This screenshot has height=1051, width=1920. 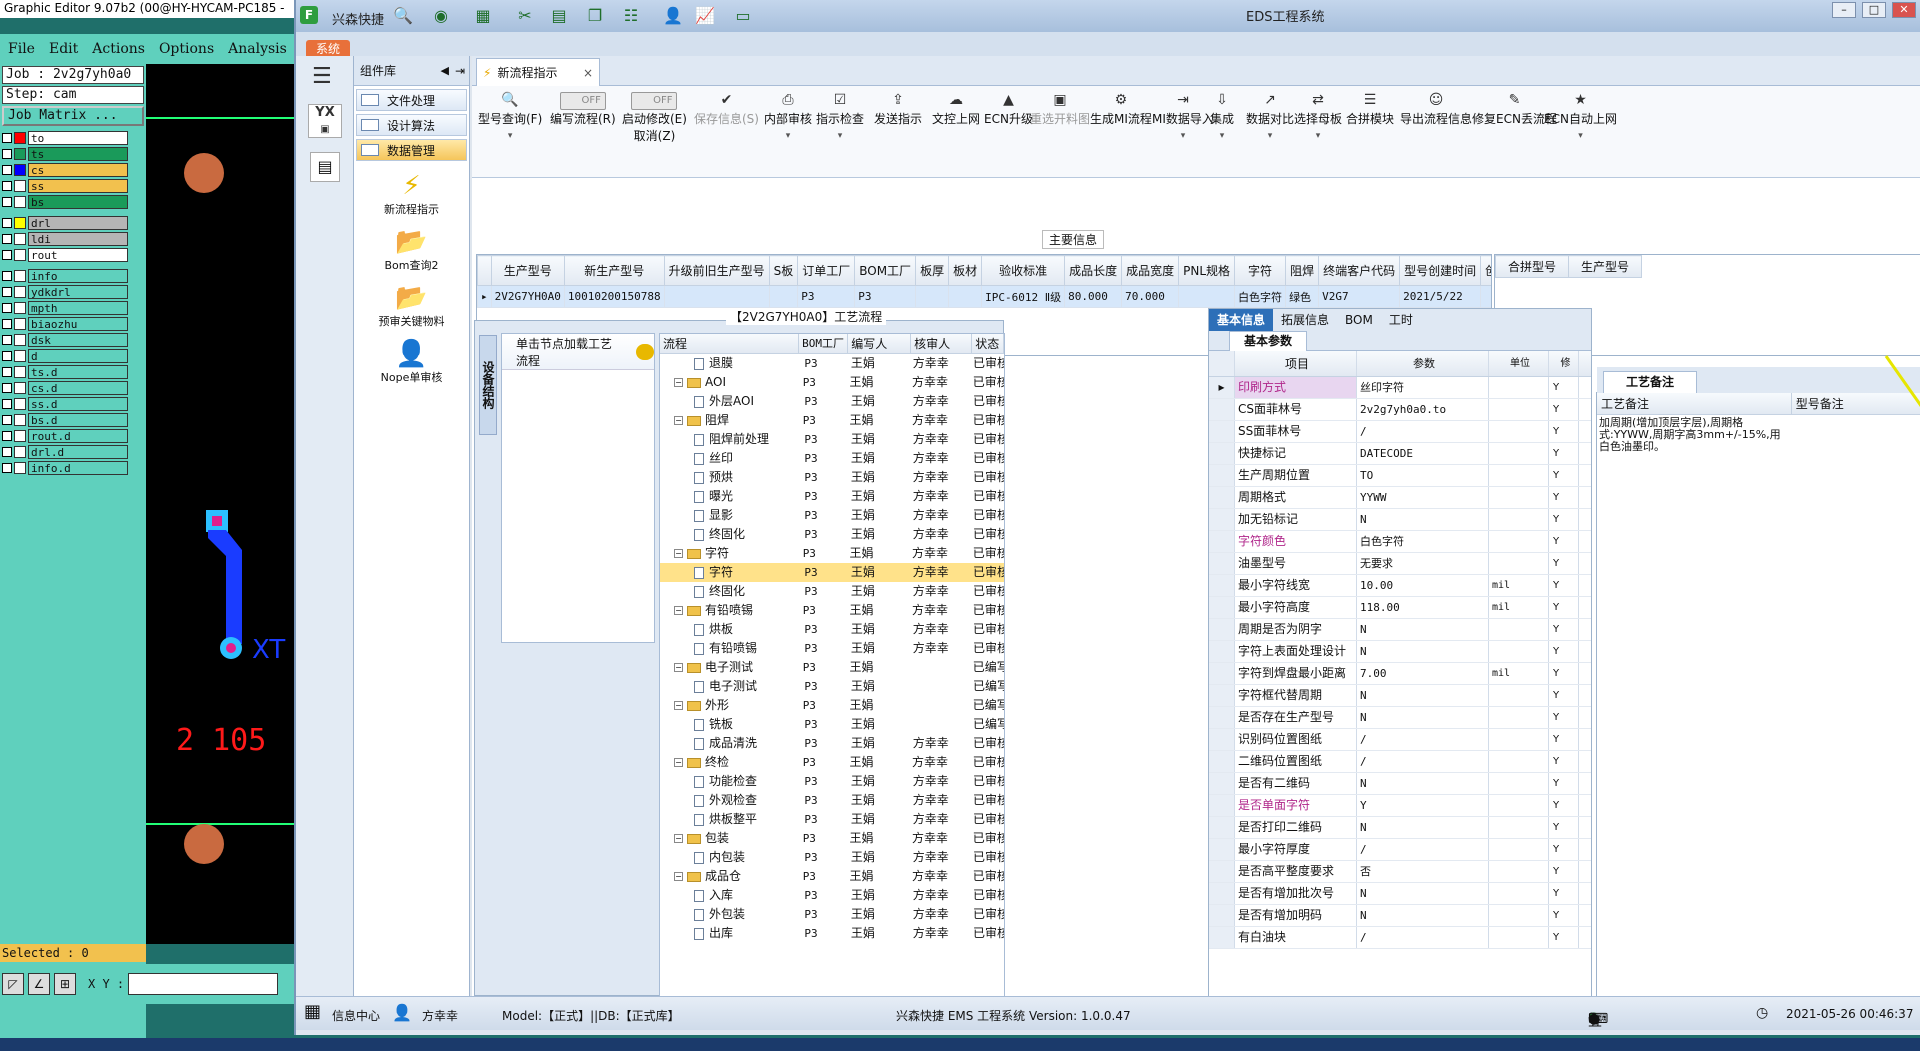 What do you see at coordinates (1400, 476) in the screenshot?
I see `param-row: 生产周期位置 TO Y` at bounding box center [1400, 476].